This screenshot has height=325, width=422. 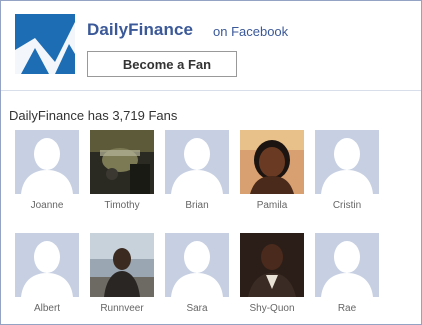 I want to click on fan-item: Runnveer, so click(x=122, y=274).